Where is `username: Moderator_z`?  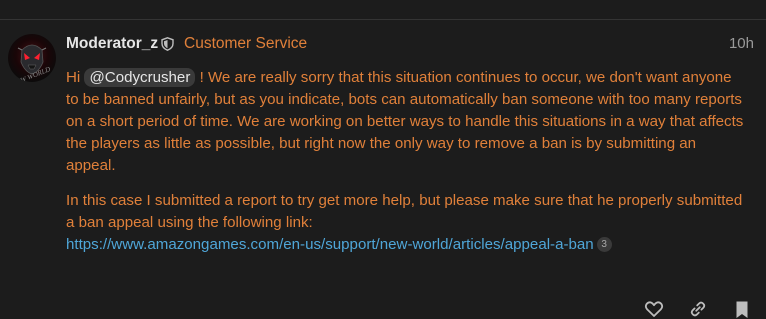
username: Moderator_z is located at coordinates (112, 44).